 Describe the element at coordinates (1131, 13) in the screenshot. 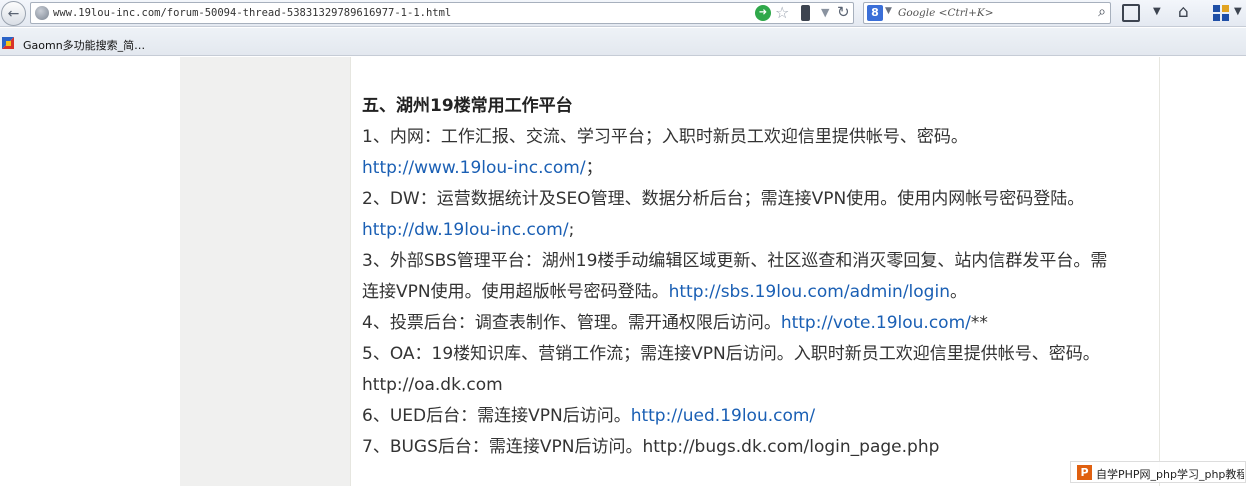

I see `screenshot-tool-icon` at that location.